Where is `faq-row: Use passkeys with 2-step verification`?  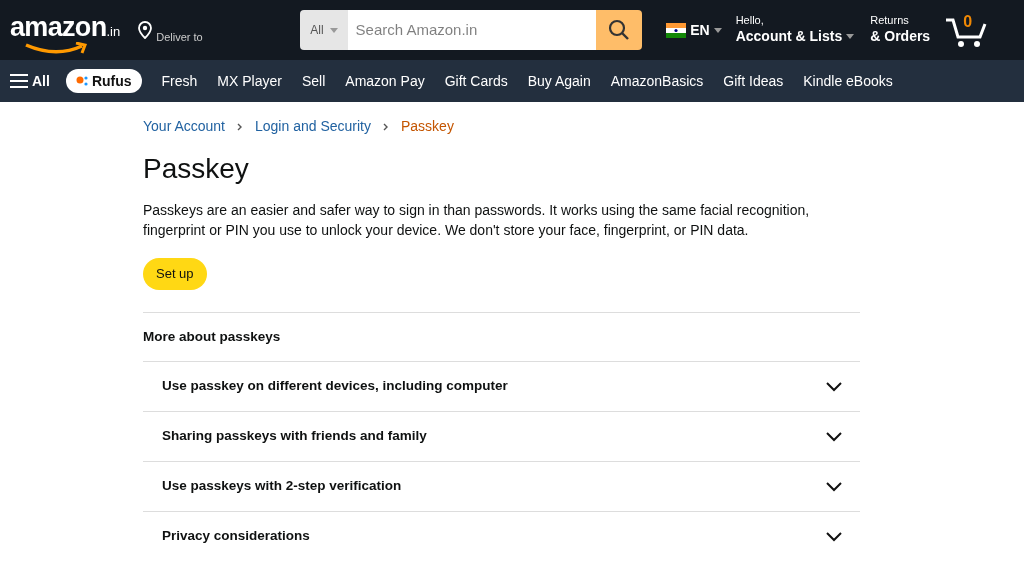
faq-row: Use passkeys with 2-step verification is located at coordinates (501, 486).